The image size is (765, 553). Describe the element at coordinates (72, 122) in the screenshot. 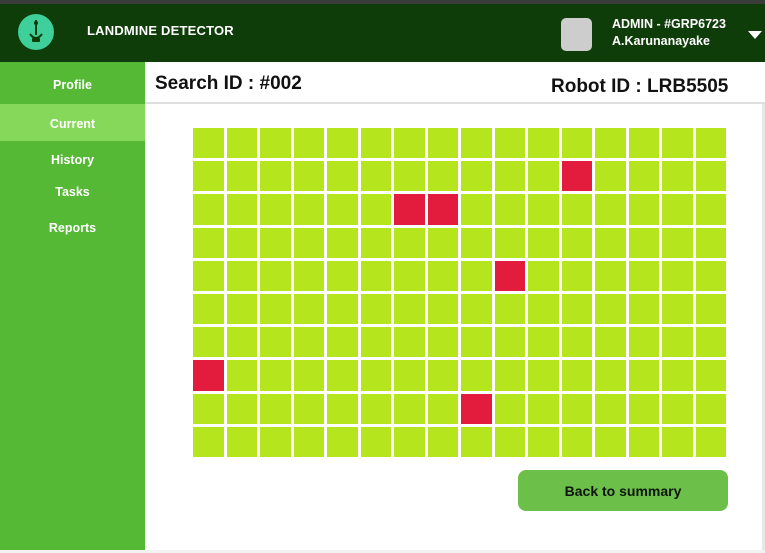

I see `sidebar-item-current: Current` at that location.